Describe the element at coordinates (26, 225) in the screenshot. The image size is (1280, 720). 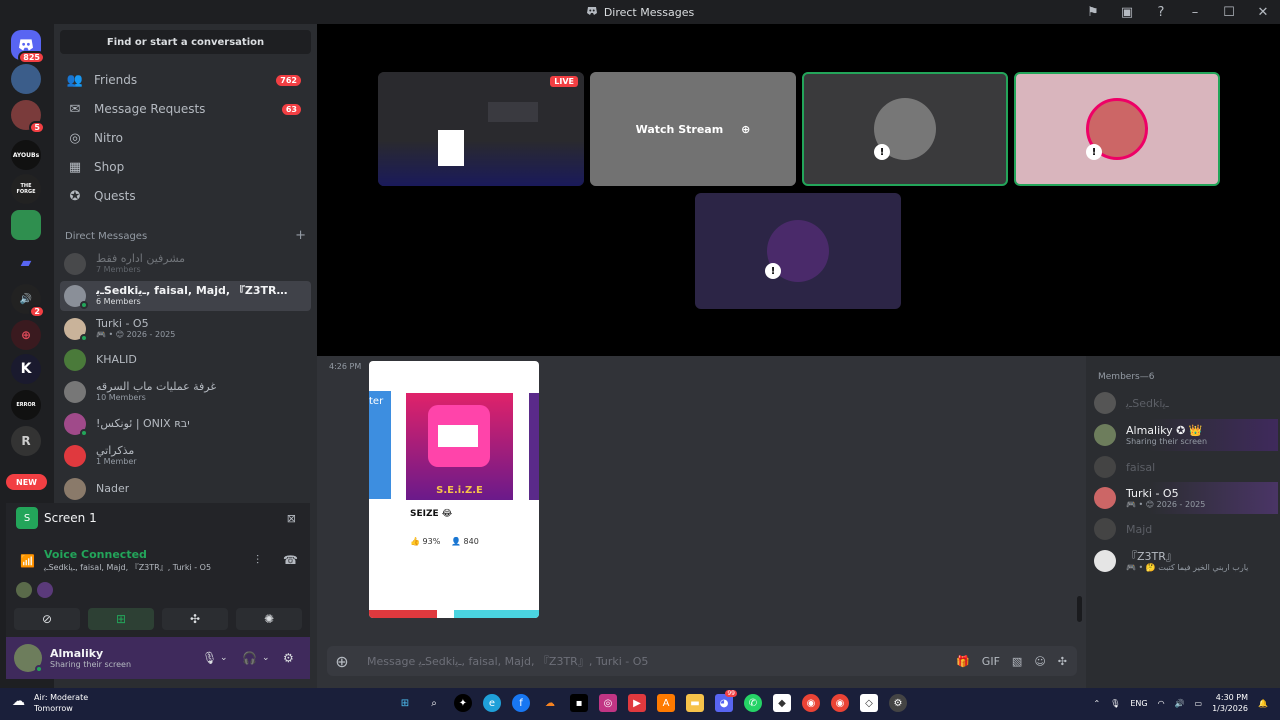
I see `server-avatar-game` at that location.